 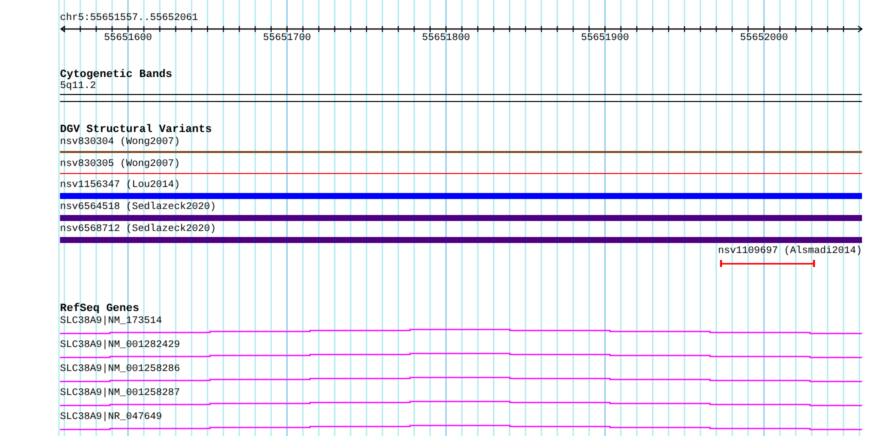 I want to click on tick-label: 55651800, so click(x=446, y=39).